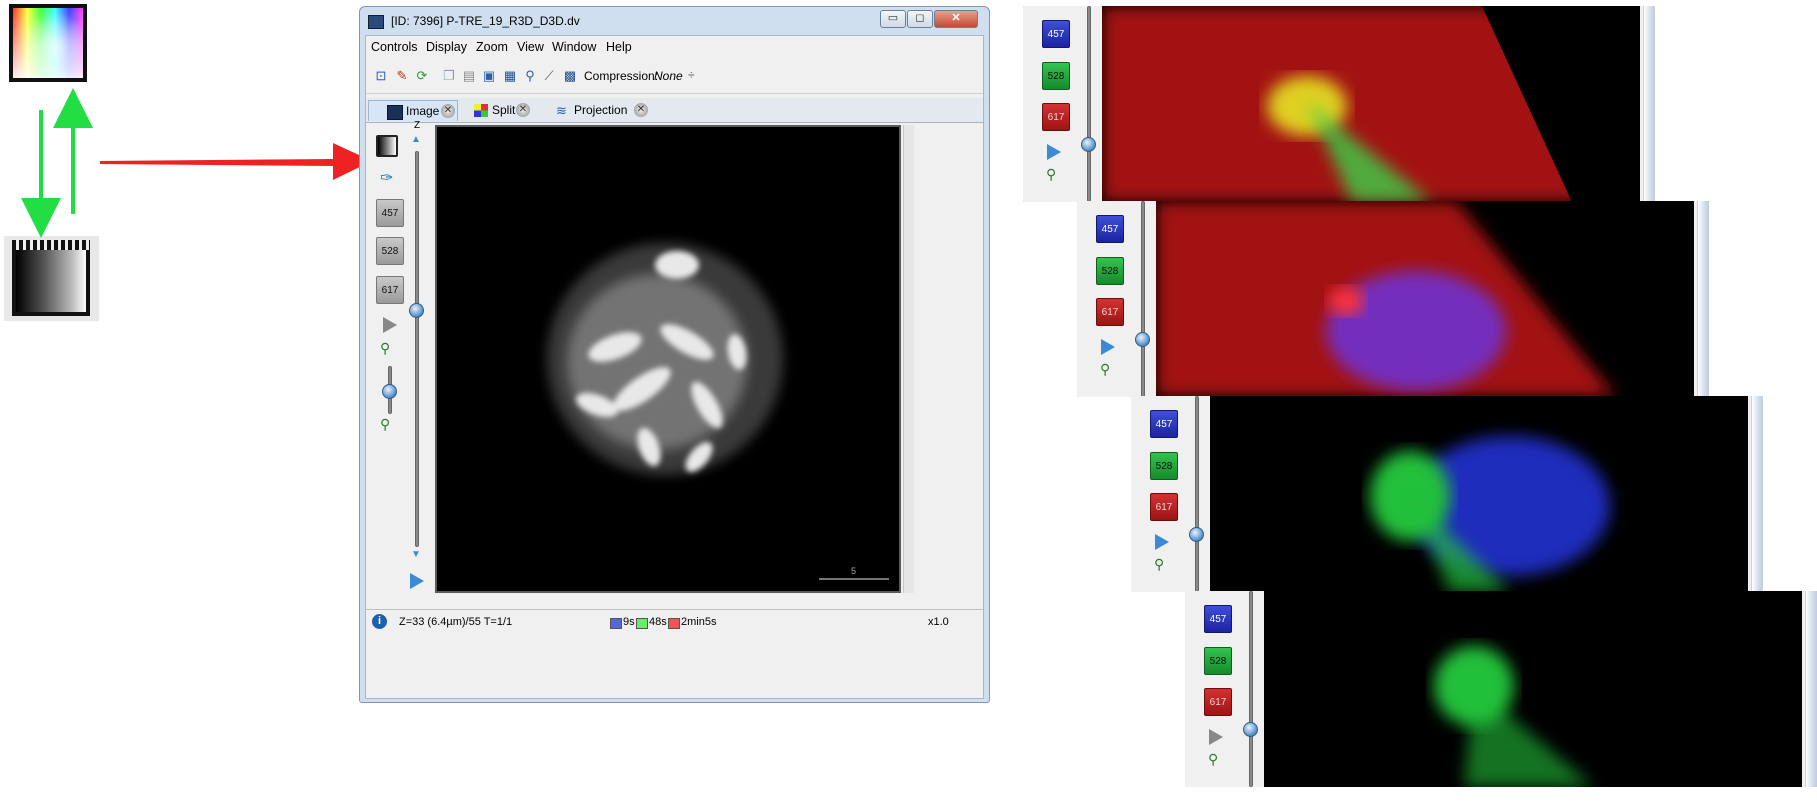 The image size is (1817, 806). I want to click on grayscale-nucleus-image, so click(718, 411).